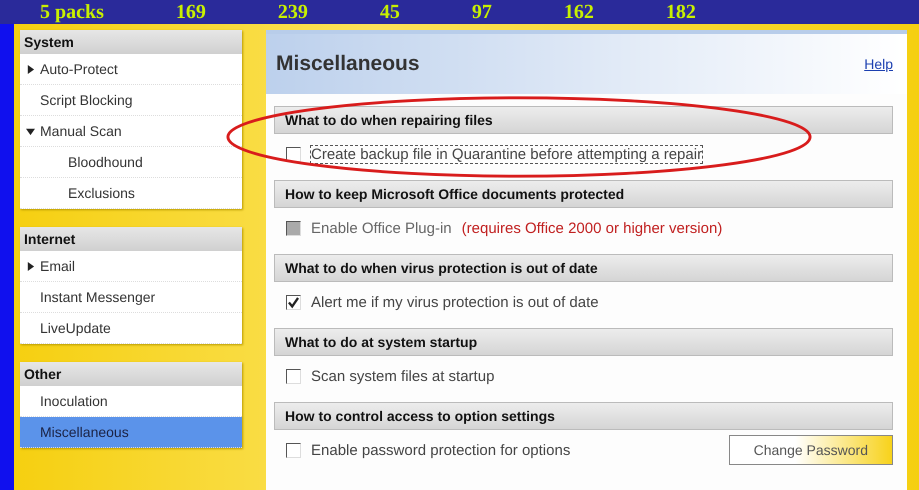 The height and width of the screenshot is (490, 919). What do you see at coordinates (131, 193) in the screenshot?
I see `sidebar-item: Exclusions` at bounding box center [131, 193].